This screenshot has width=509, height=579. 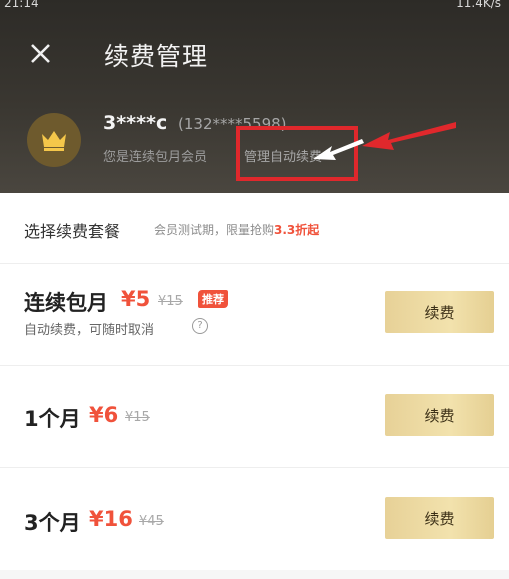 What do you see at coordinates (136, 299) in the screenshot?
I see `plan-price: ¥5` at bounding box center [136, 299].